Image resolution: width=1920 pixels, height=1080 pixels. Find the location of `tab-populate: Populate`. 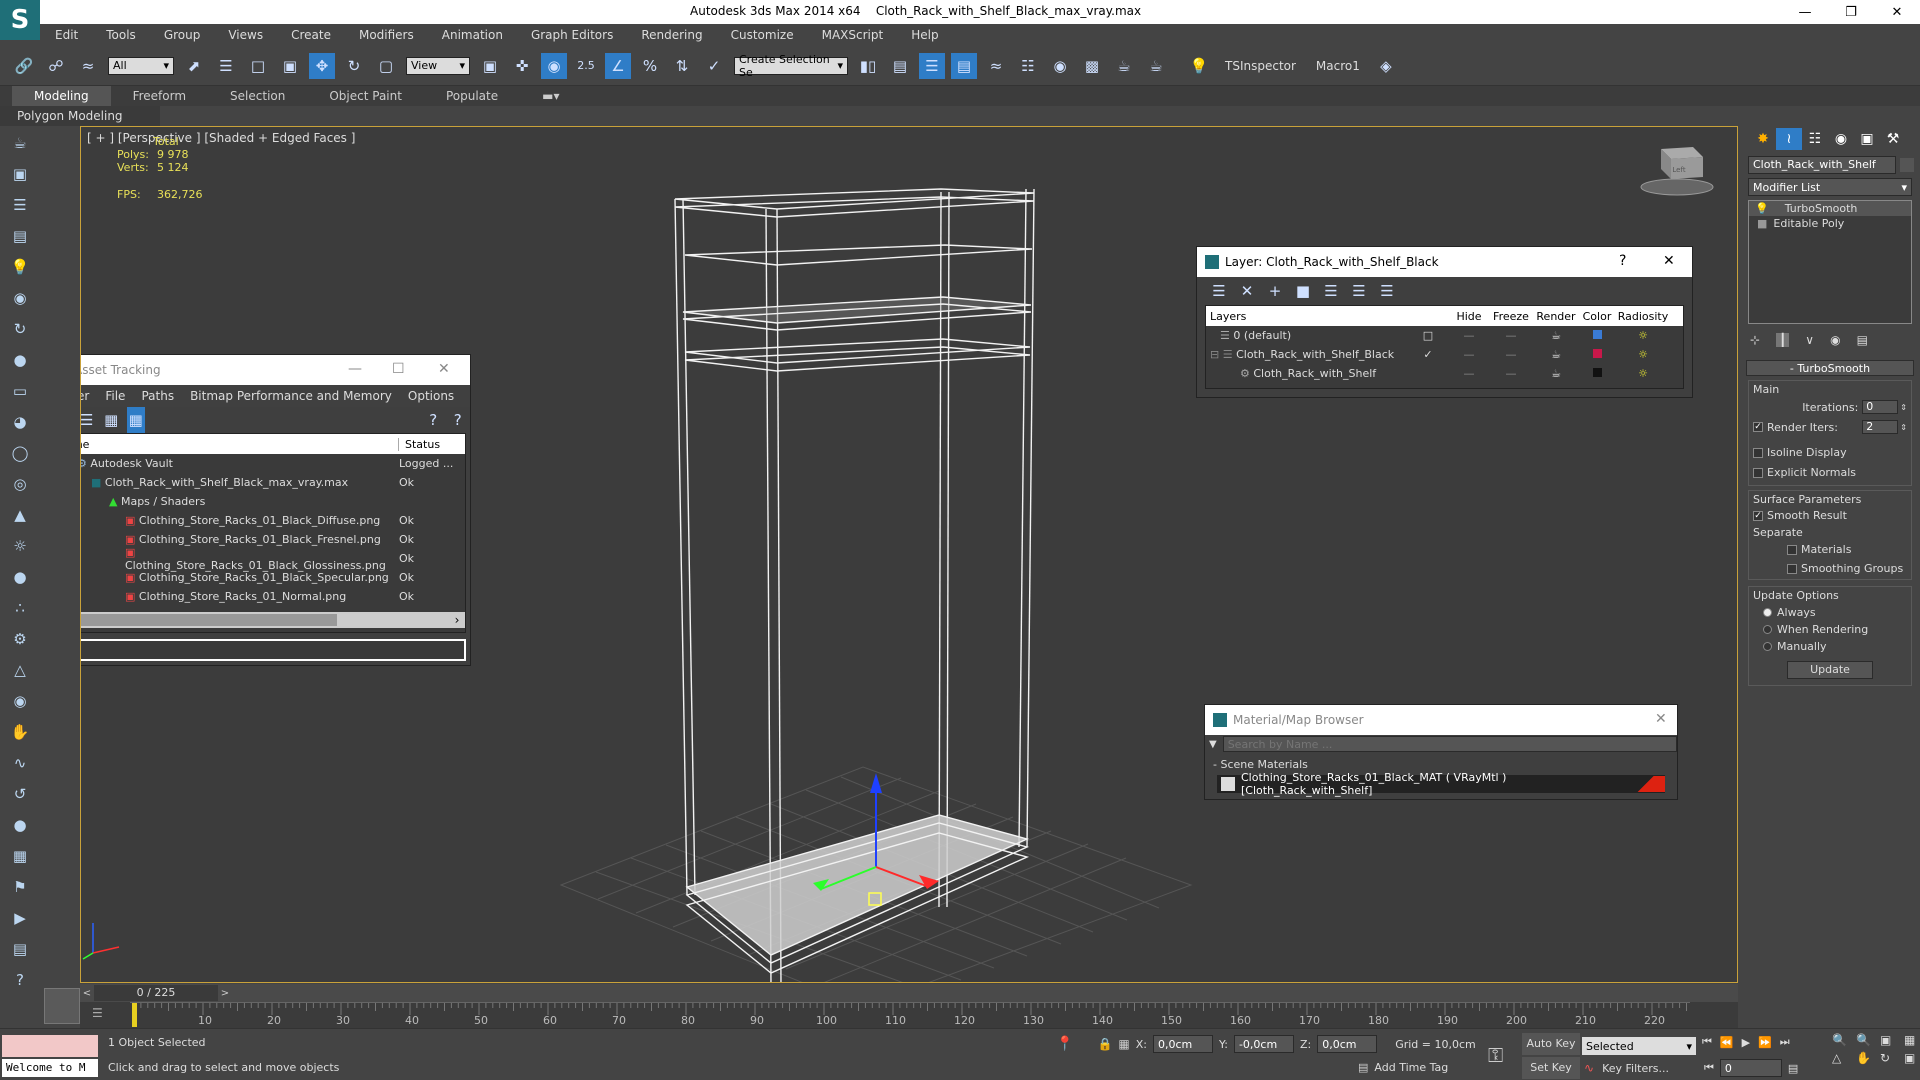

tab-populate: Populate is located at coordinates (472, 96).